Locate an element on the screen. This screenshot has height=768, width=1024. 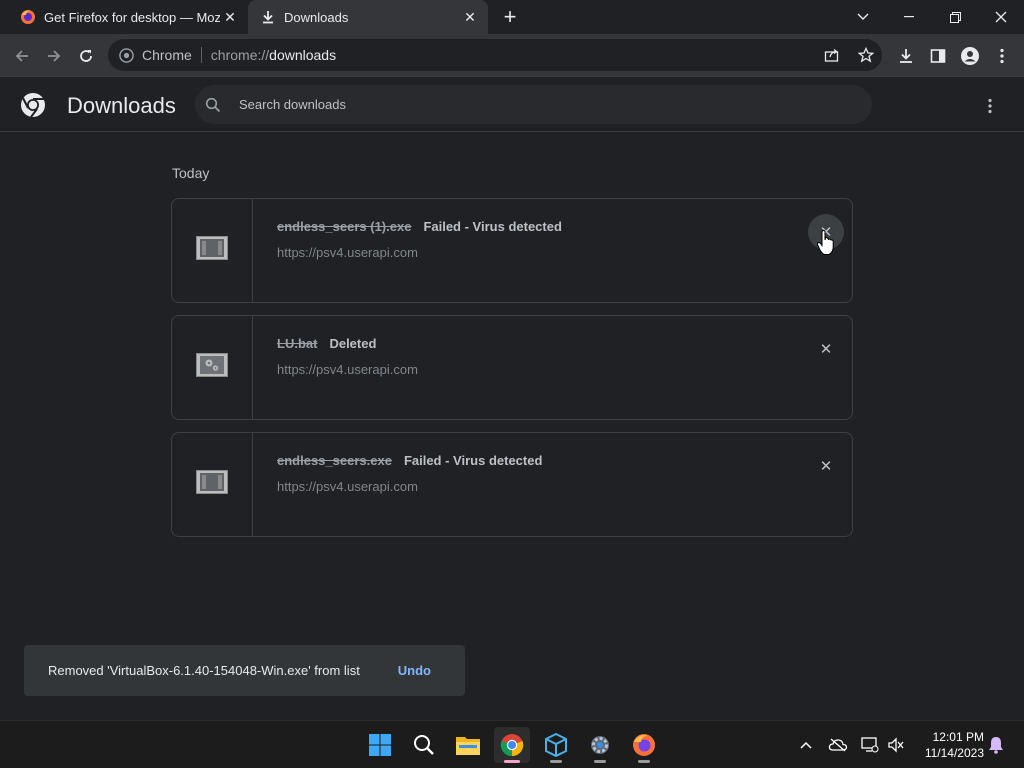
clock-time: 12:01 PM is located at coordinates (958, 737).